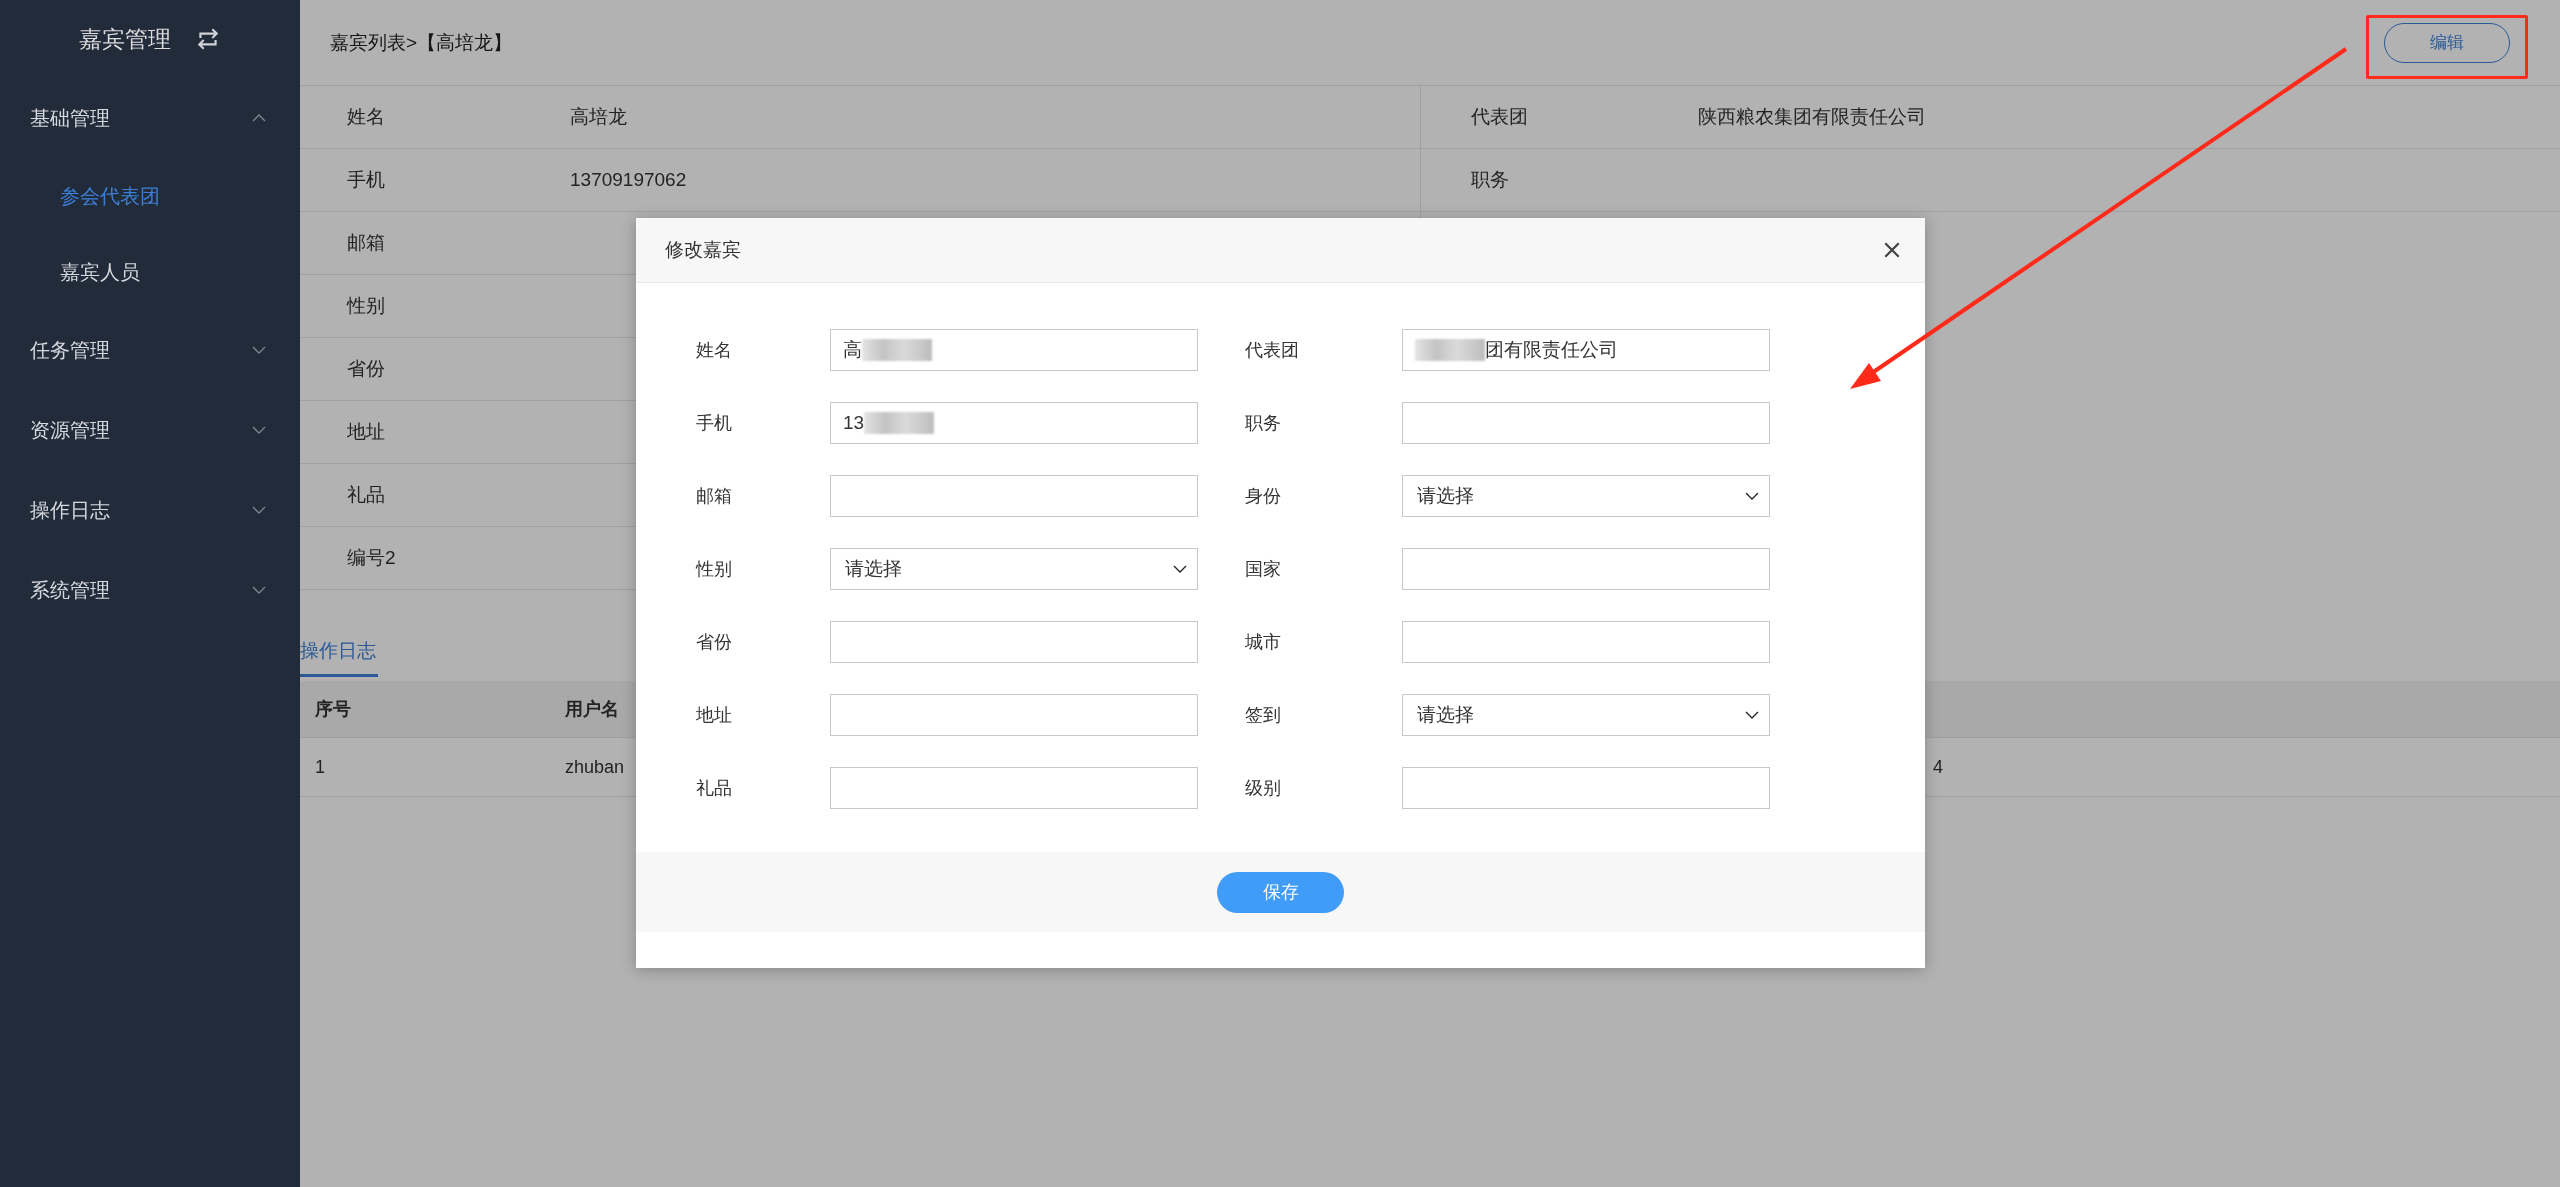 The image size is (2560, 1187). What do you see at coordinates (628, 180) in the screenshot?
I see `field-value: 13709197062` at bounding box center [628, 180].